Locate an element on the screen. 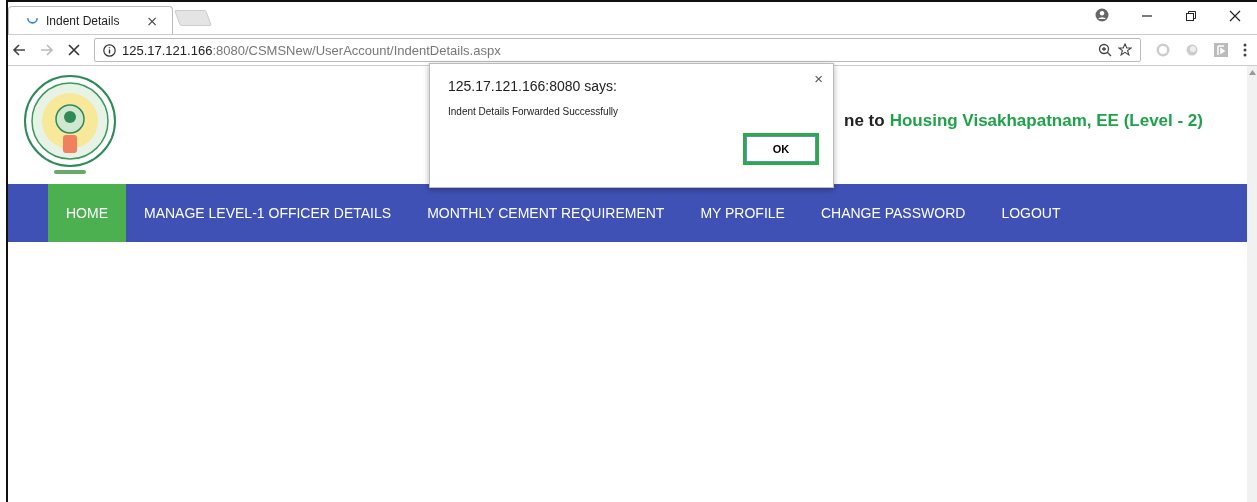 The image size is (1257, 502). address-bar: 125.17.121.166:8080/CSMSNew/UserAccount/IndentDetails.aspx is located at coordinates (617, 50).